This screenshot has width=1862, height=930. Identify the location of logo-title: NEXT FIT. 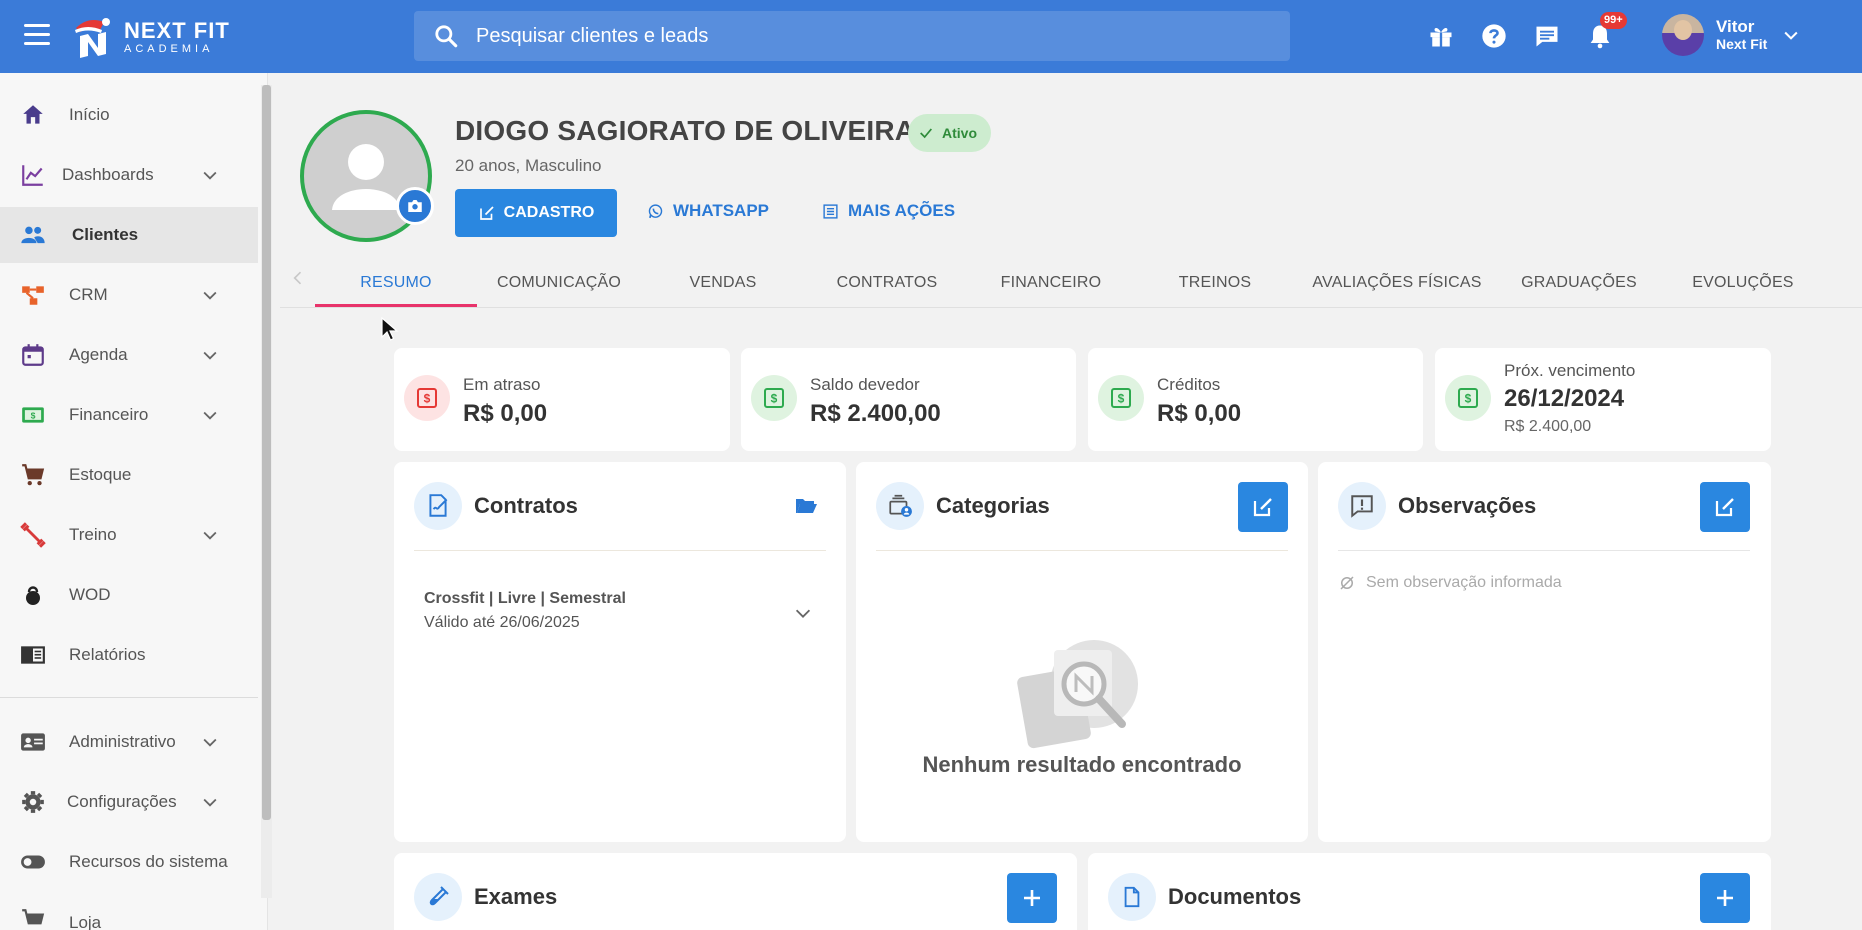
(177, 30).